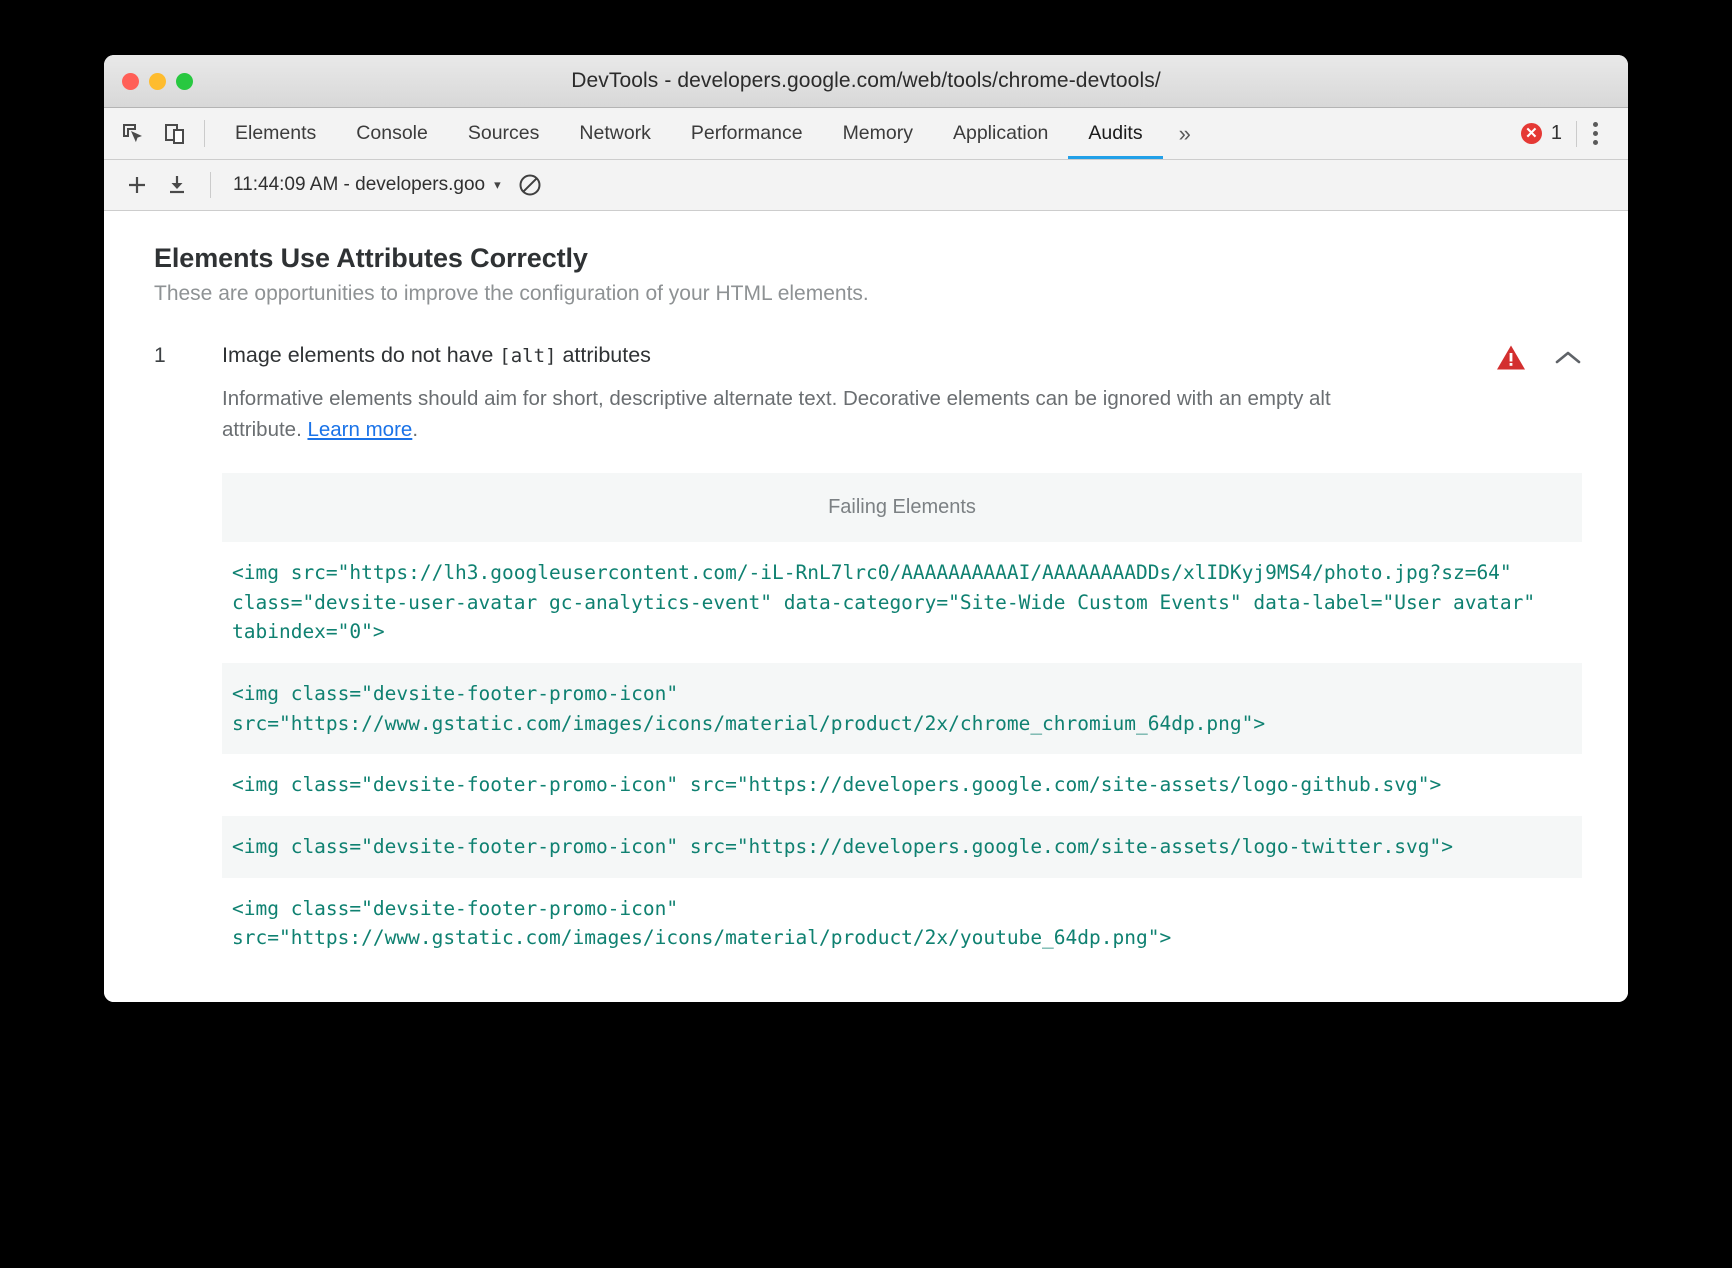 This screenshot has width=1732, height=1268. Describe the element at coordinates (902, 508) in the screenshot. I see `failing-elements-header: Failing Elements` at that location.